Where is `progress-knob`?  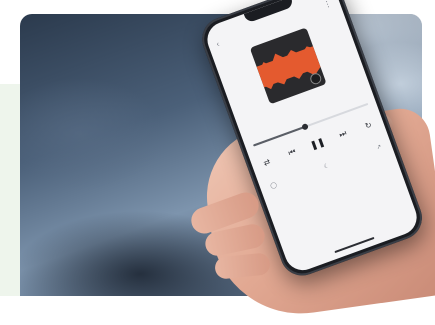
progress-knob is located at coordinates (305, 126).